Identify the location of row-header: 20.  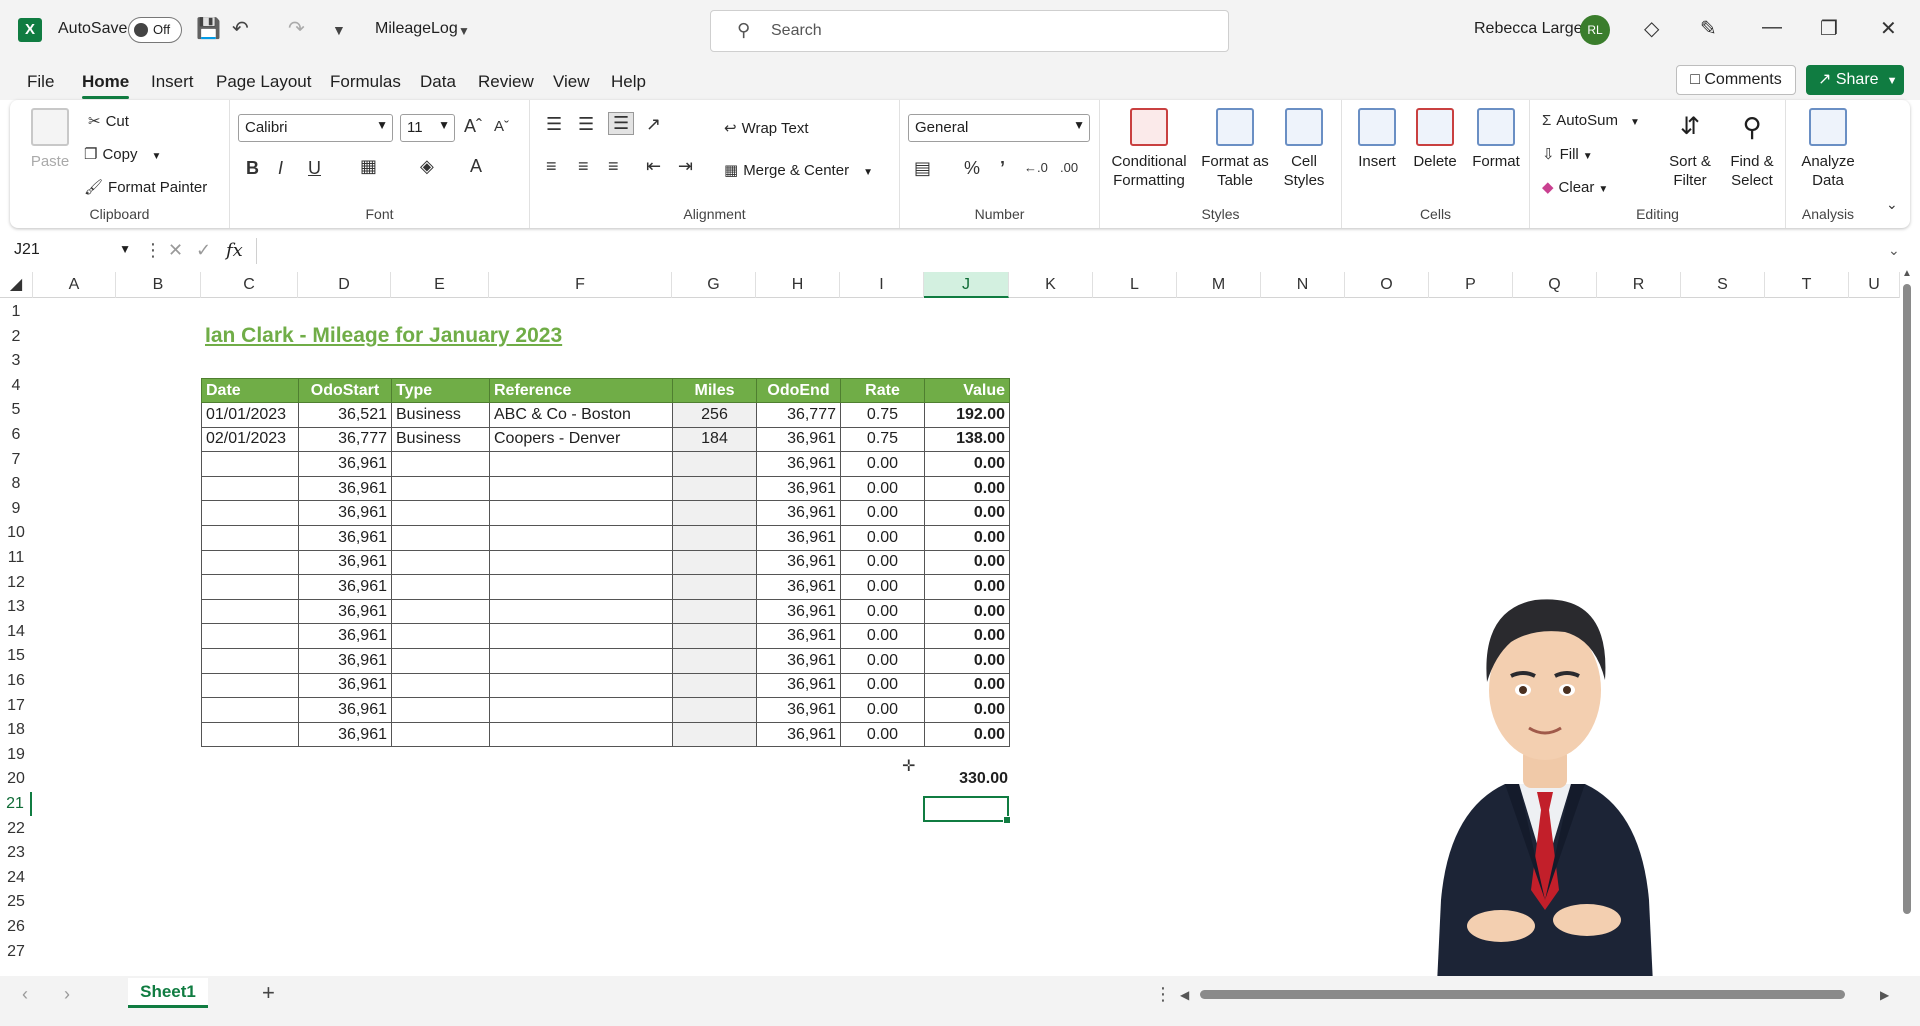
(16, 779).